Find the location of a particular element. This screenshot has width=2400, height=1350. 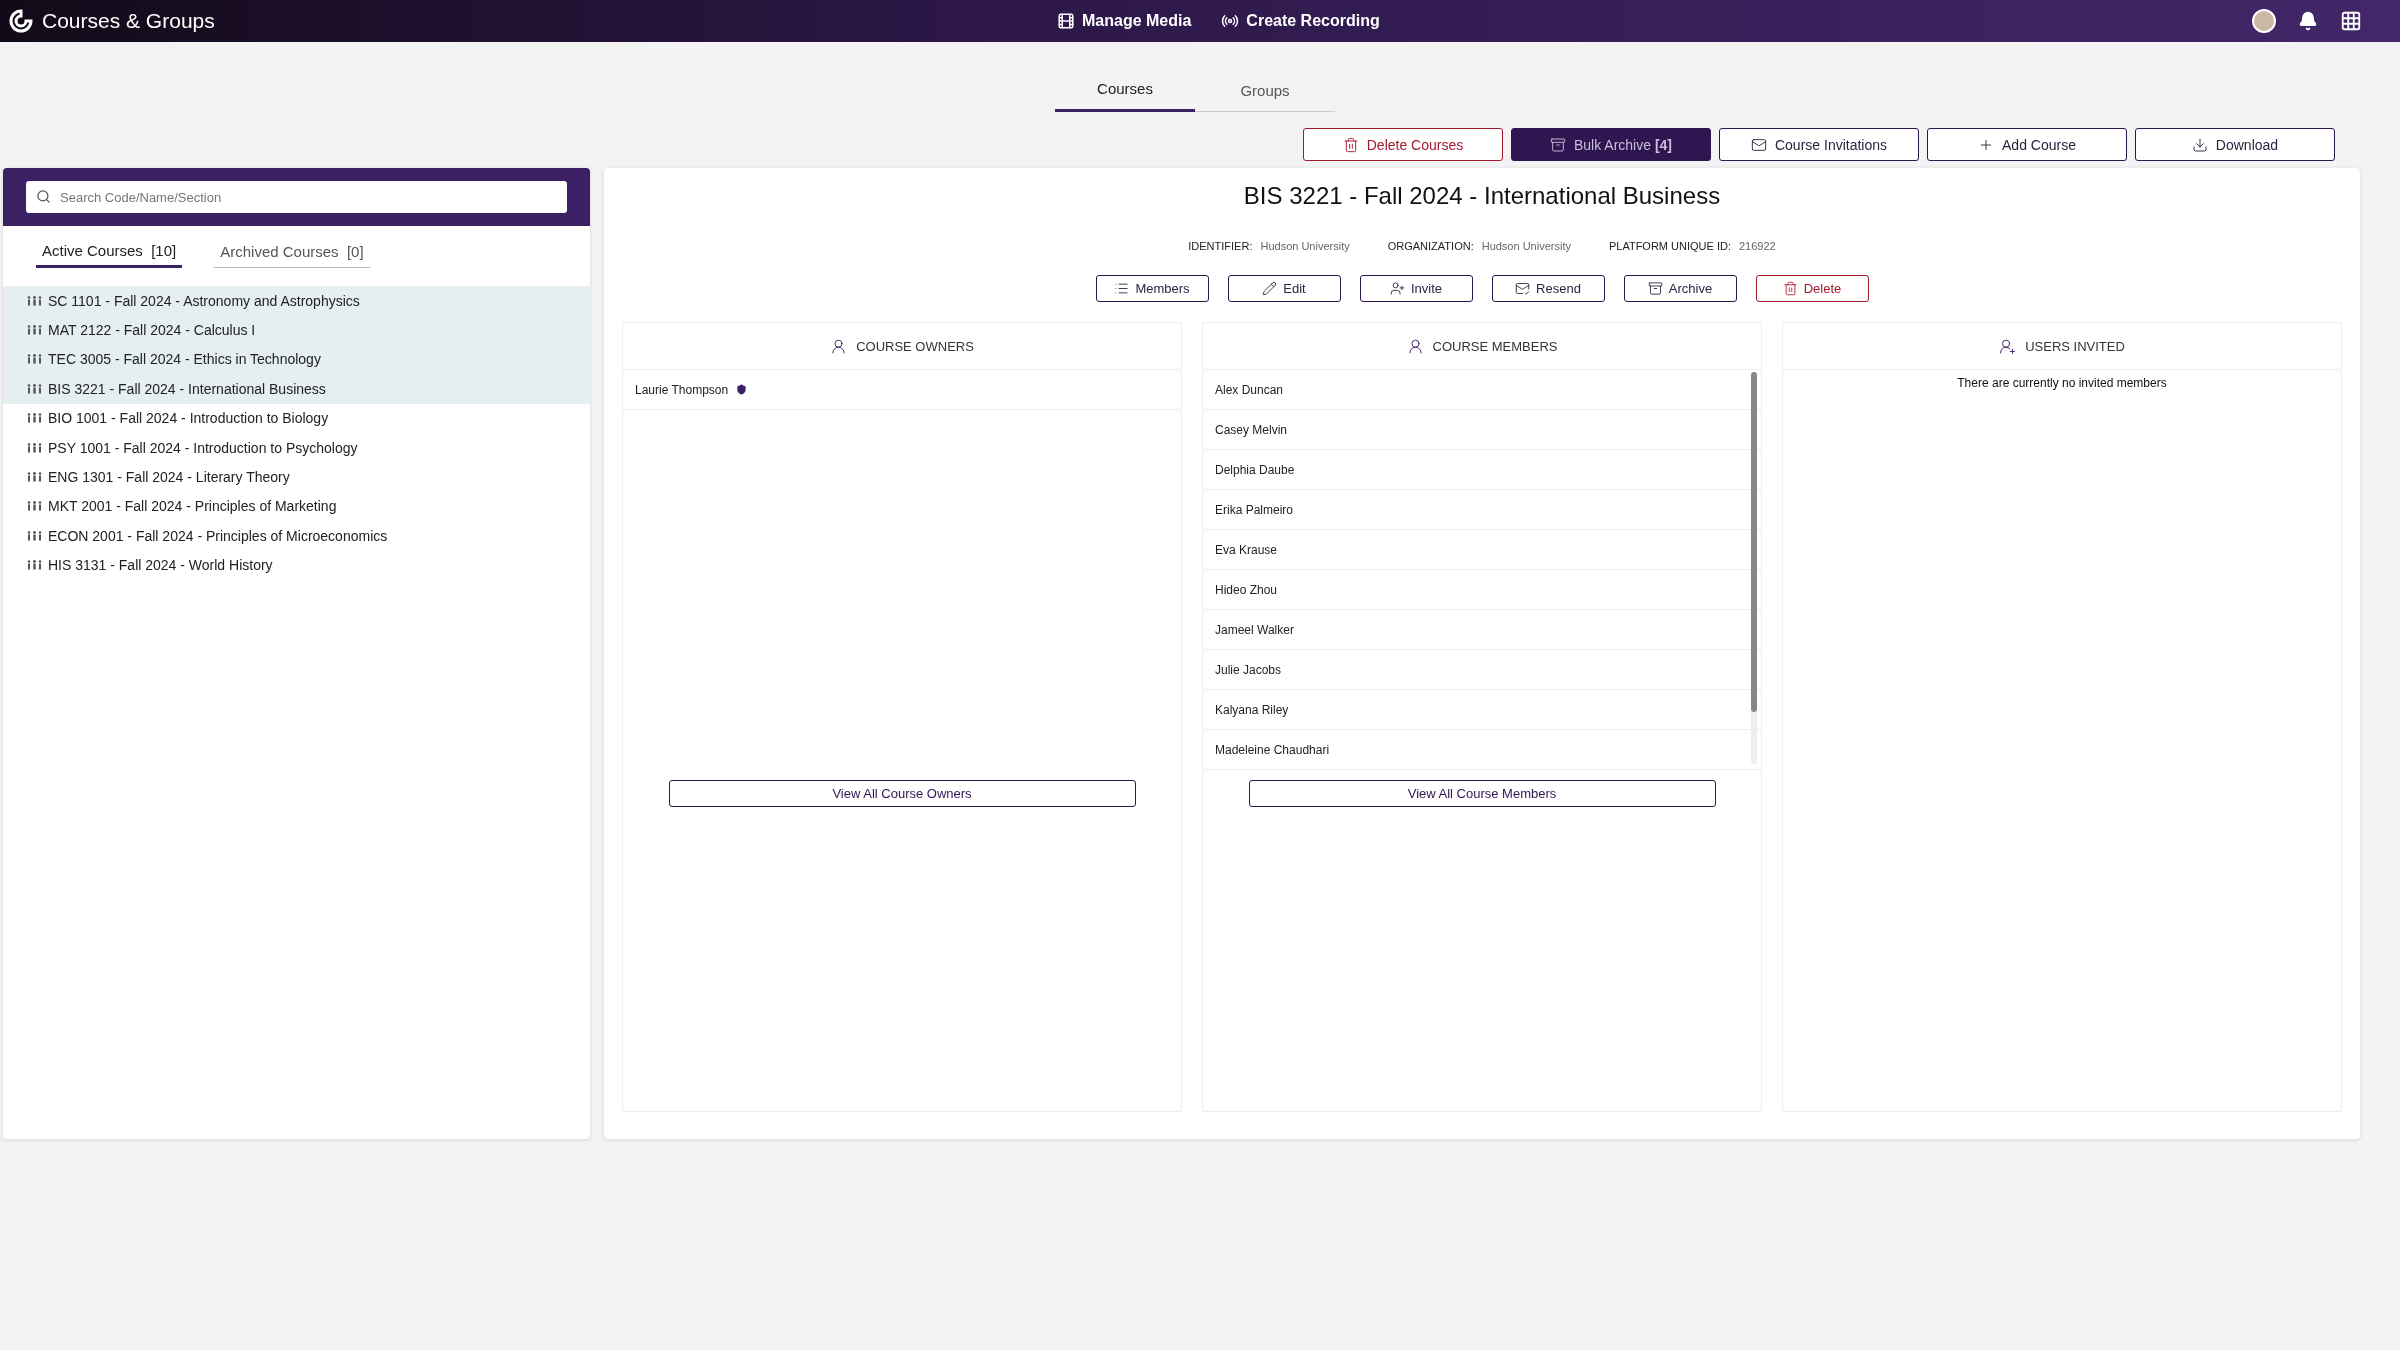

view-all-button: View All Course Owners is located at coordinates (902, 793).